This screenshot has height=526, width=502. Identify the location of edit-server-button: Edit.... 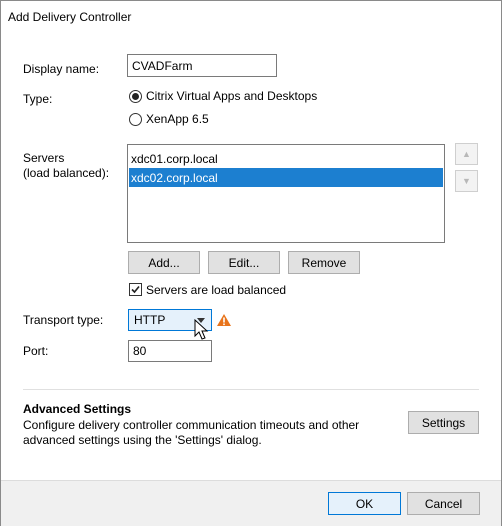
(244, 262).